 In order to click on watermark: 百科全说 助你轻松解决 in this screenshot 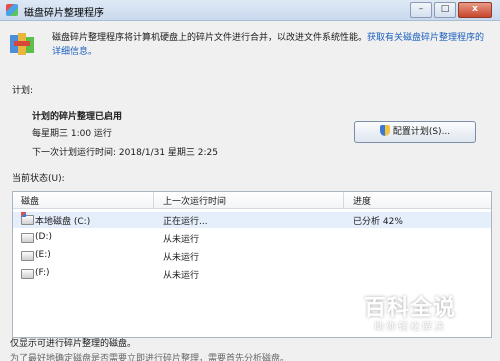, I will do `click(410, 319)`.